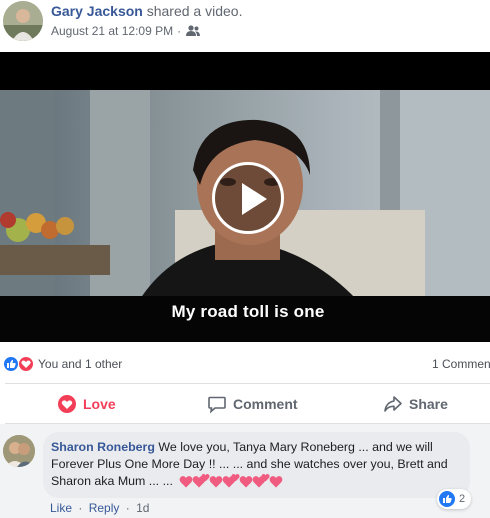 This screenshot has height=518, width=490. What do you see at coordinates (194, 11) in the screenshot?
I see `post-action-text: shared a video.` at bounding box center [194, 11].